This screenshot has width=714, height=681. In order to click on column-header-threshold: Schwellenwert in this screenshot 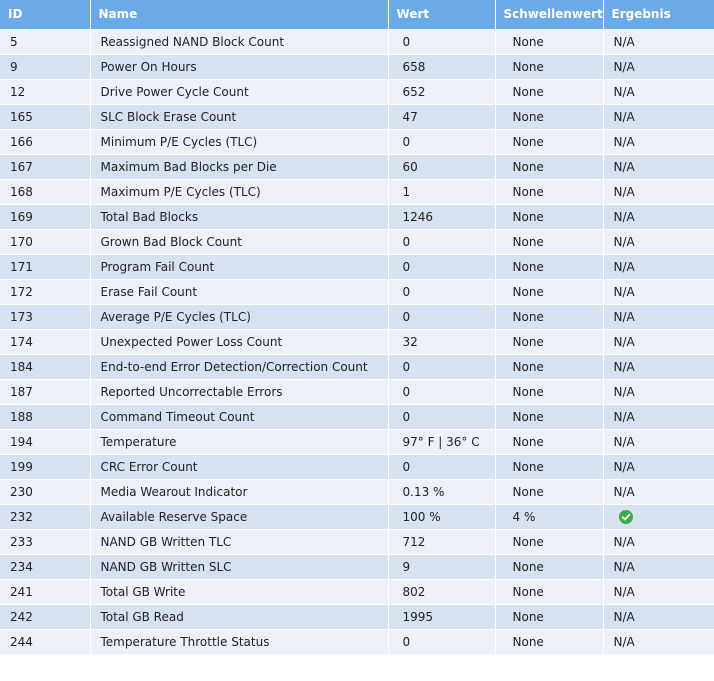, I will do `click(549, 15)`.